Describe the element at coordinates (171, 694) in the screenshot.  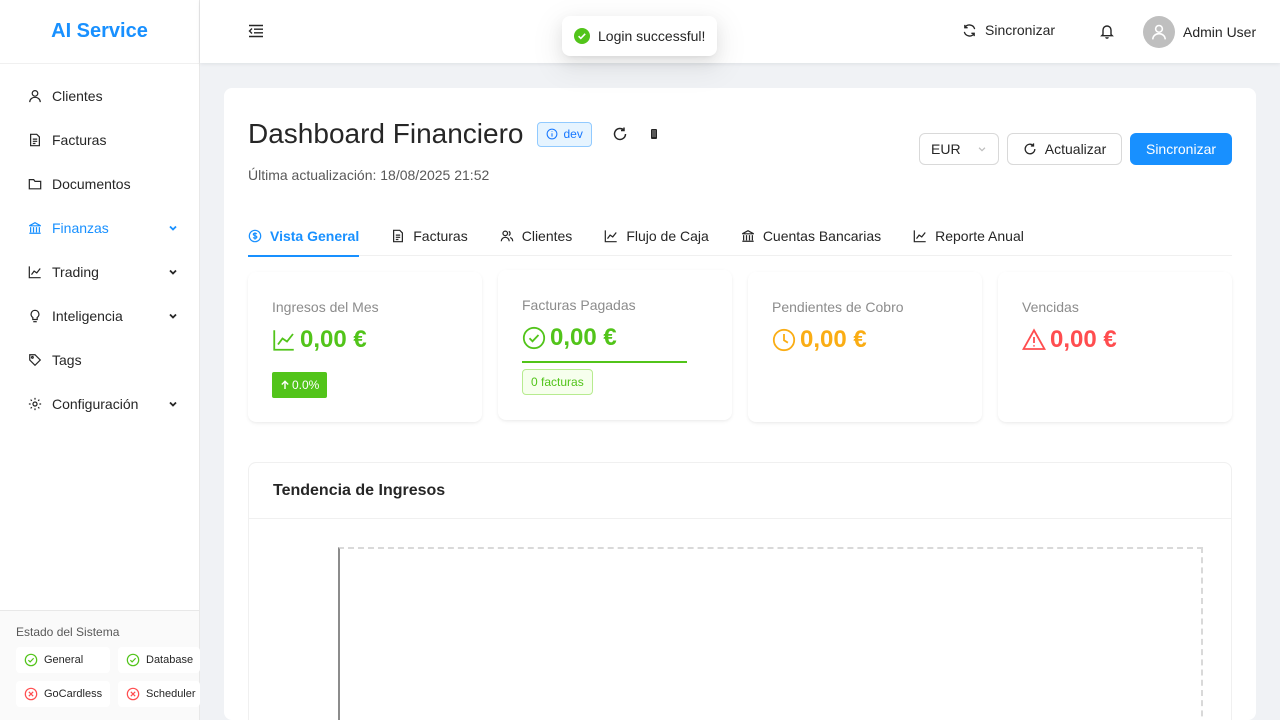
I see `status-label: Scheduler` at that location.